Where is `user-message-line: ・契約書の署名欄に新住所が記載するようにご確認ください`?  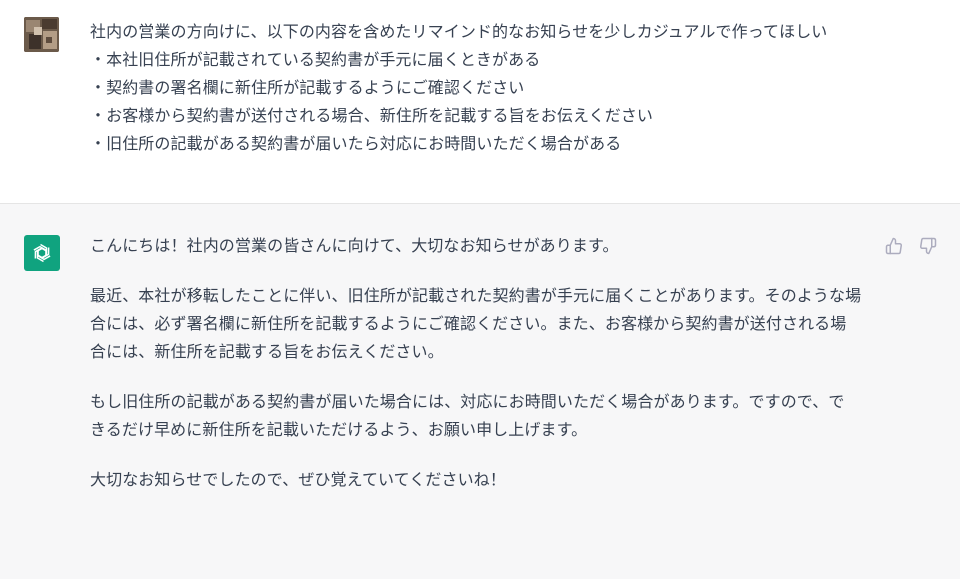 user-message-line: ・契約書の署名欄に新住所が記載するようにご確認ください is located at coordinates (307, 87).